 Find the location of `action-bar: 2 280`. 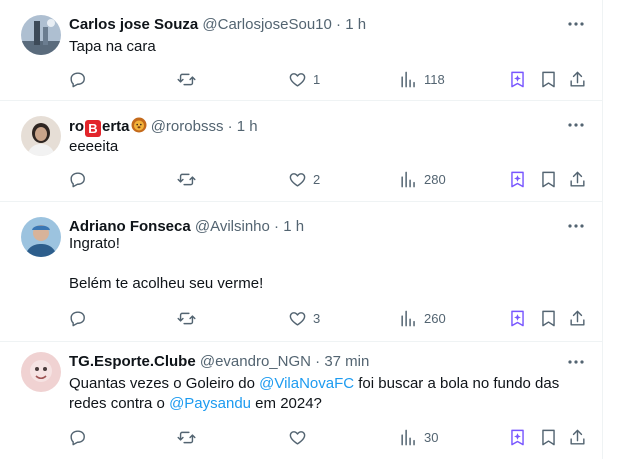

action-bar: 2 280 is located at coordinates (330, 179).